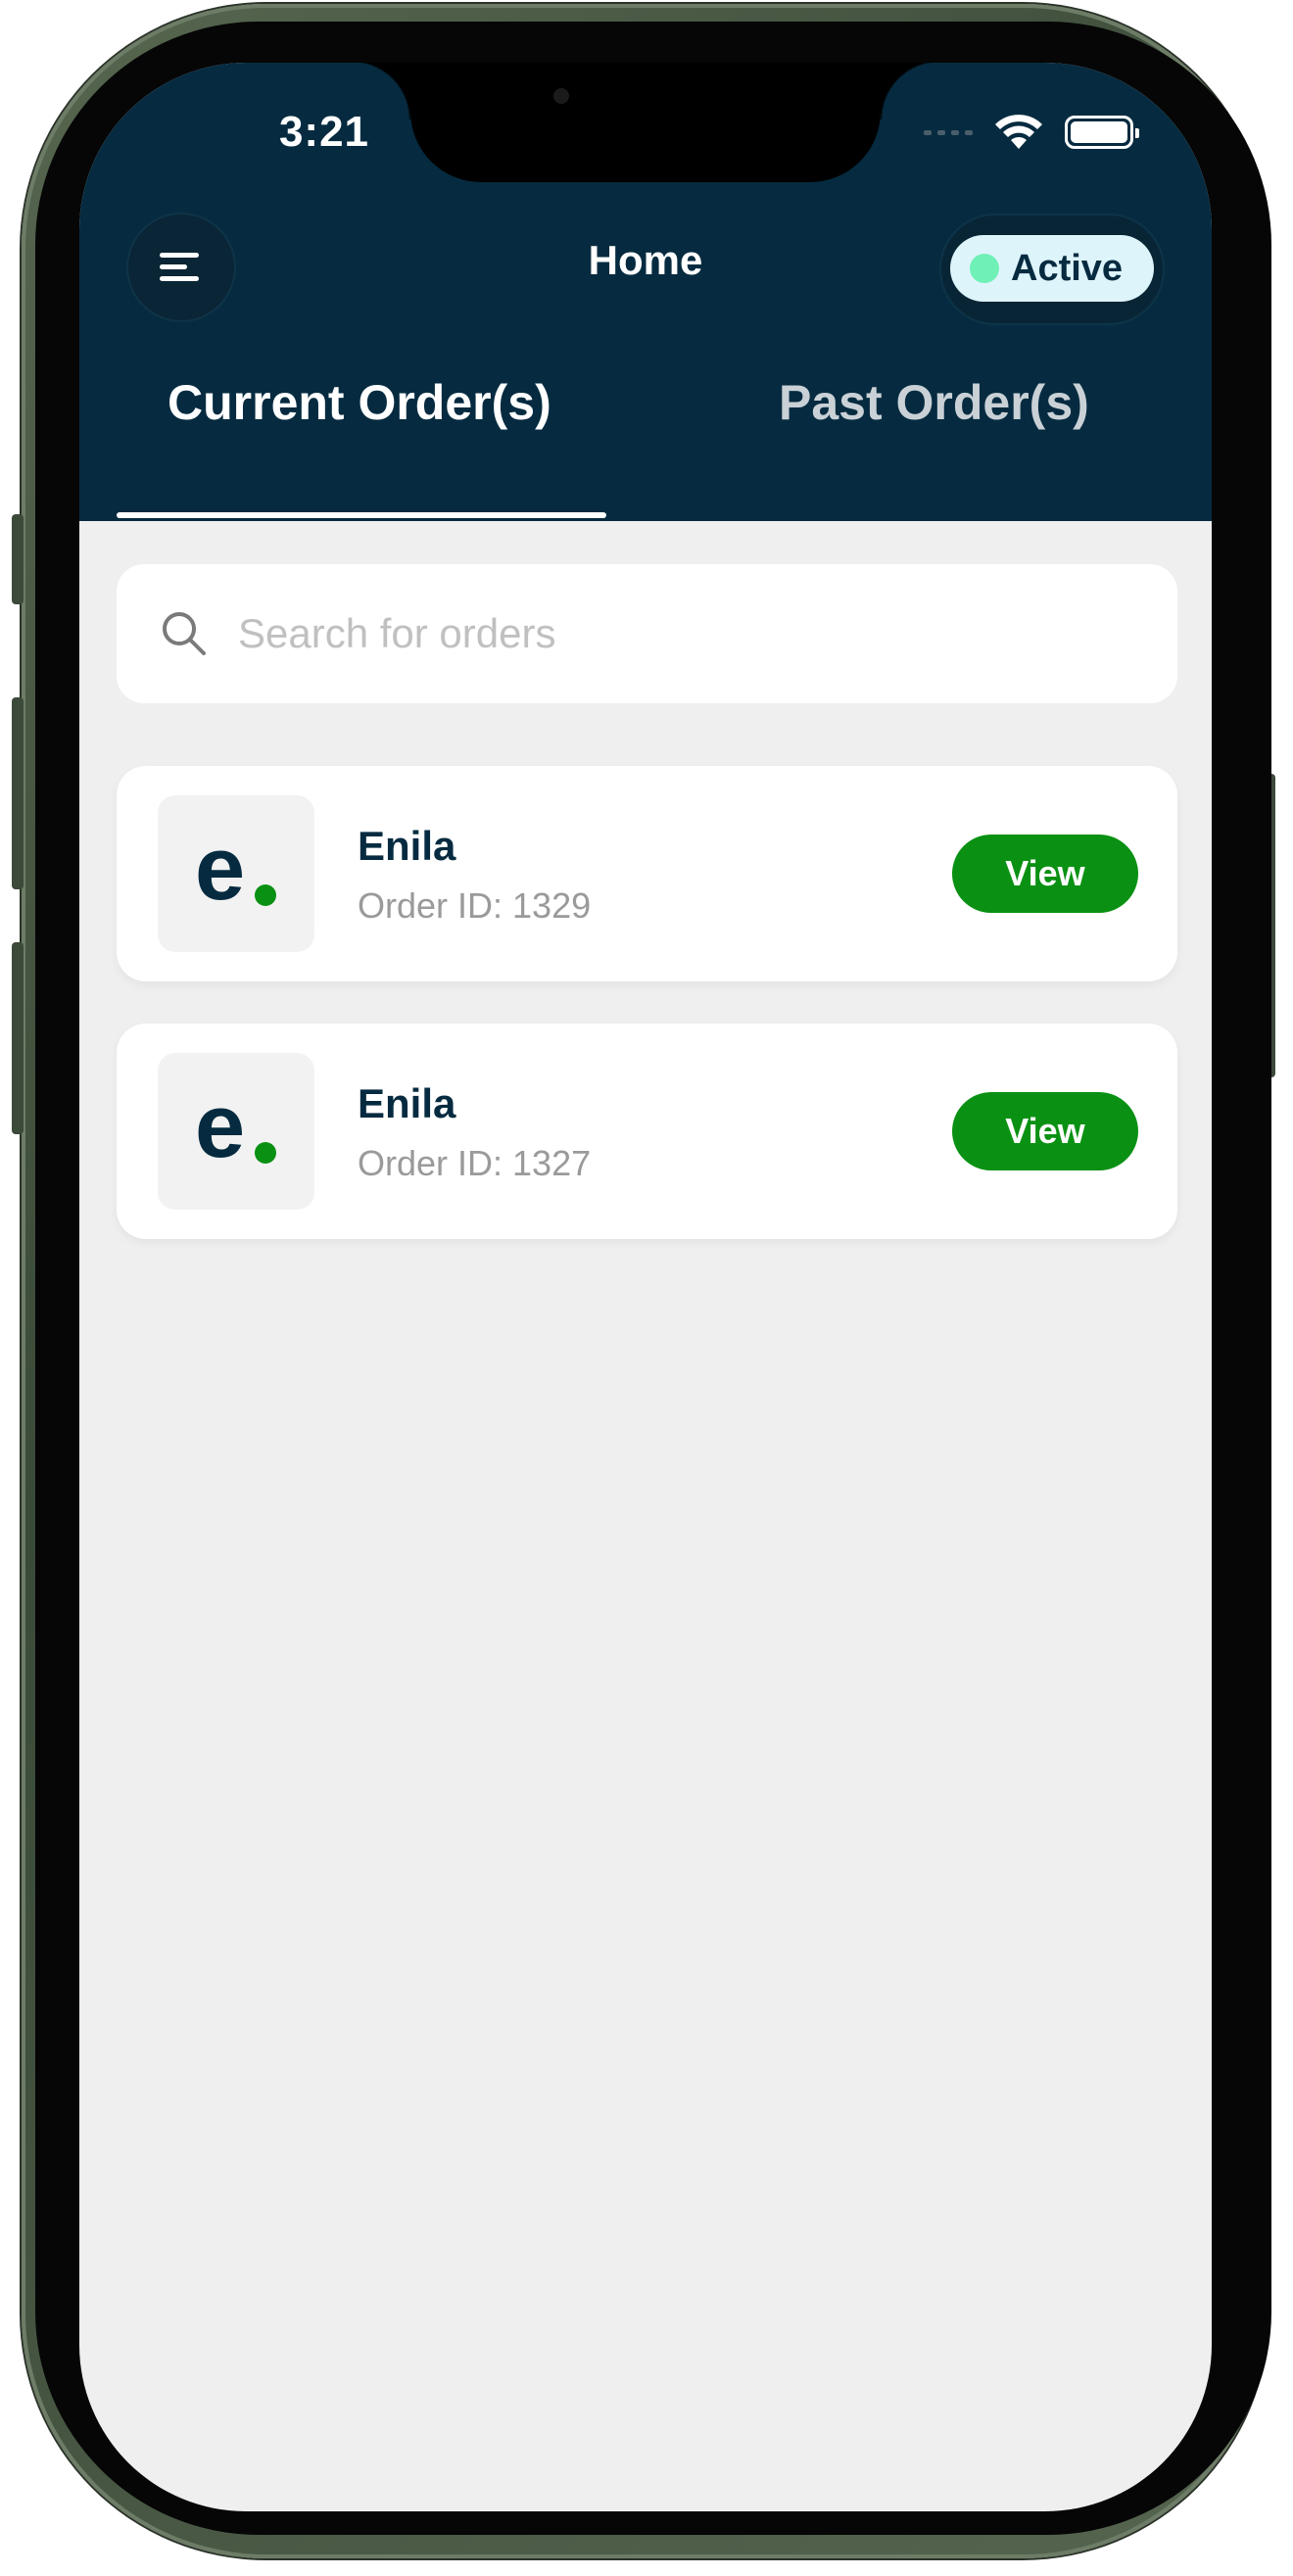 Image resolution: width=1293 pixels, height=2576 pixels. What do you see at coordinates (647, 1131) in the screenshot?
I see `order-card: e Enila Order ID: 1327 View` at bounding box center [647, 1131].